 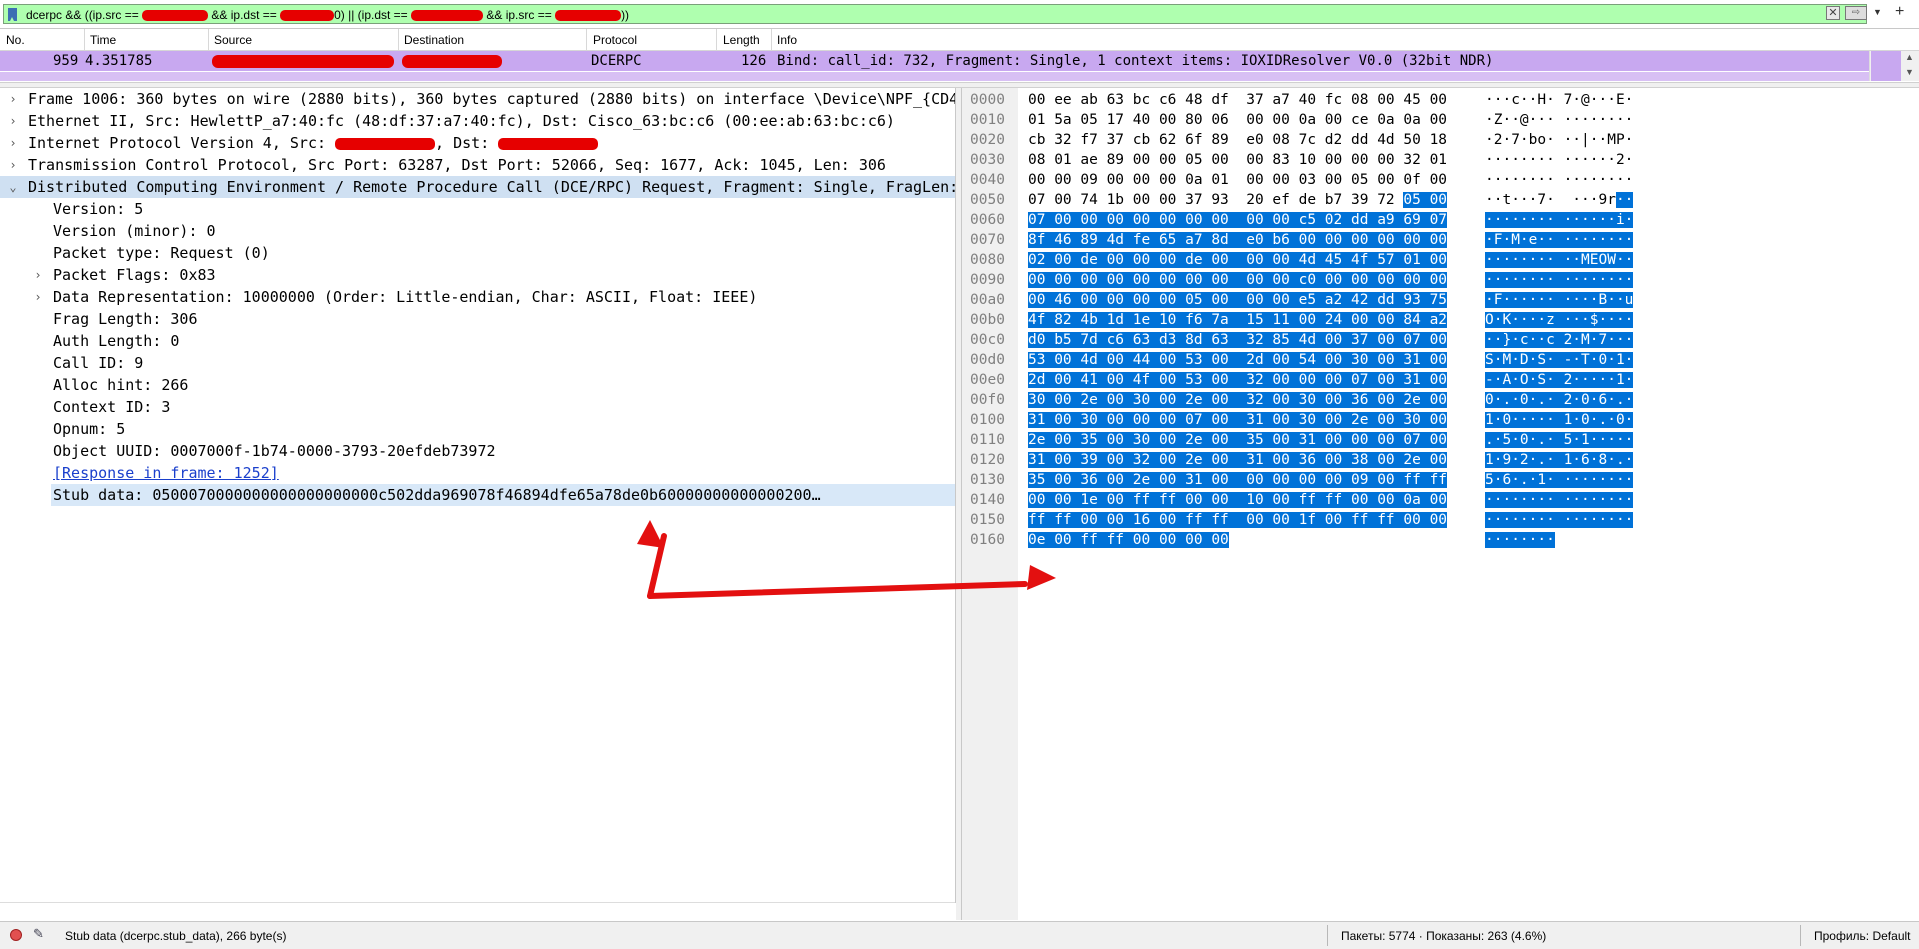 What do you see at coordinates (1877, 12) in the screenshot?
I see `filter-history-dropdown-icon: ▼` at bounding box center [1877, 12].